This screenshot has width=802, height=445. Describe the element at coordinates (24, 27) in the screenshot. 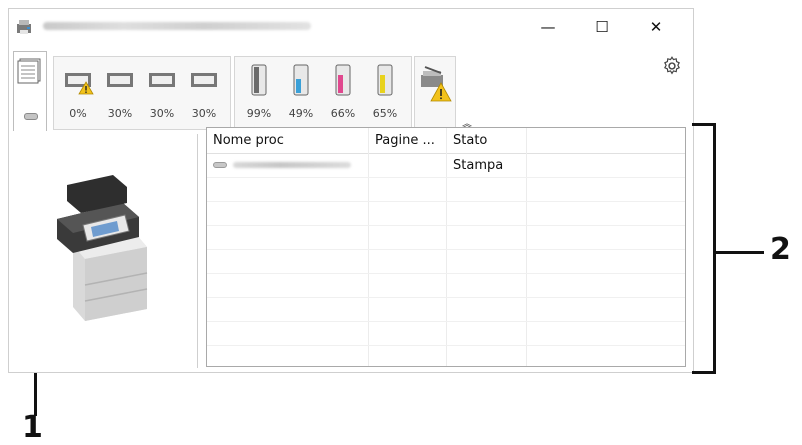

I see `printer-app-icon` at that location.